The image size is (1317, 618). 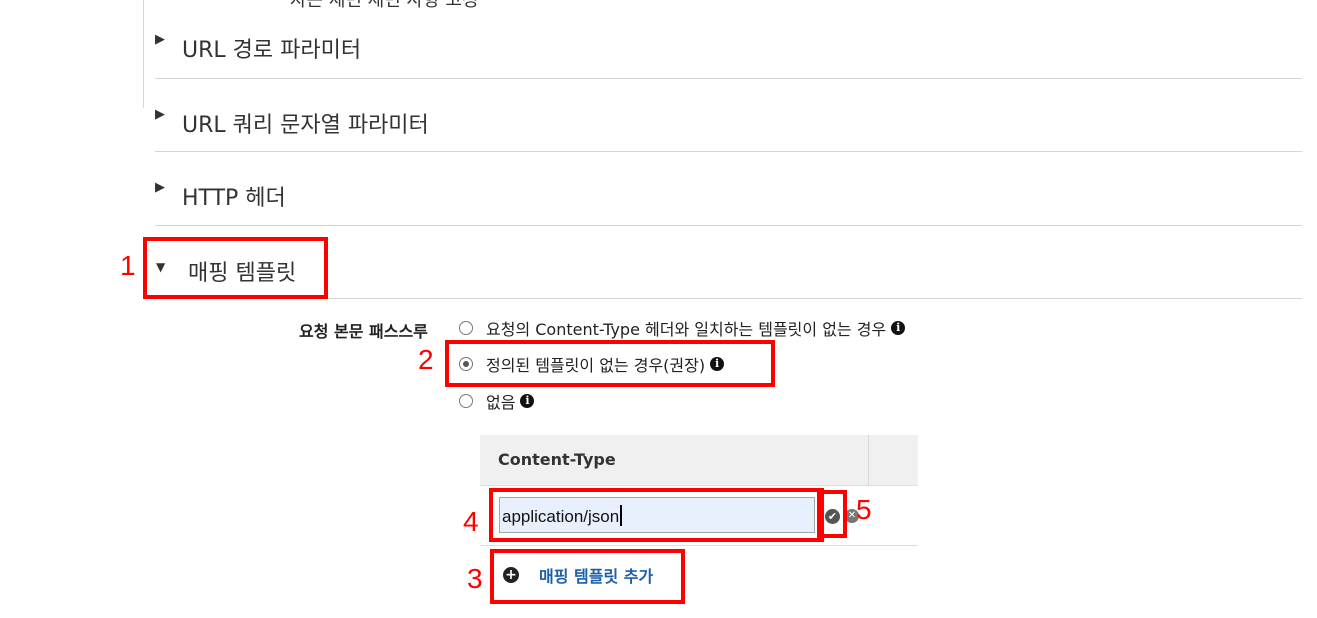 What do you see at coordinates (475, 578) in the screenshot?
I see `annotation-number-3: 3` at bounding box center [475, 578].